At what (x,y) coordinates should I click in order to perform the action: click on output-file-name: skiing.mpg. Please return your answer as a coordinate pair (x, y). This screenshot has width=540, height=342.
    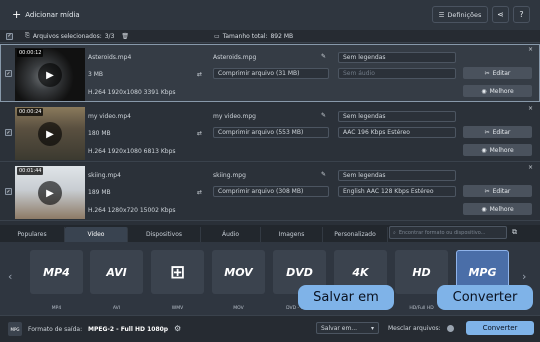
    Looking at the image, I should click on (229, 175).